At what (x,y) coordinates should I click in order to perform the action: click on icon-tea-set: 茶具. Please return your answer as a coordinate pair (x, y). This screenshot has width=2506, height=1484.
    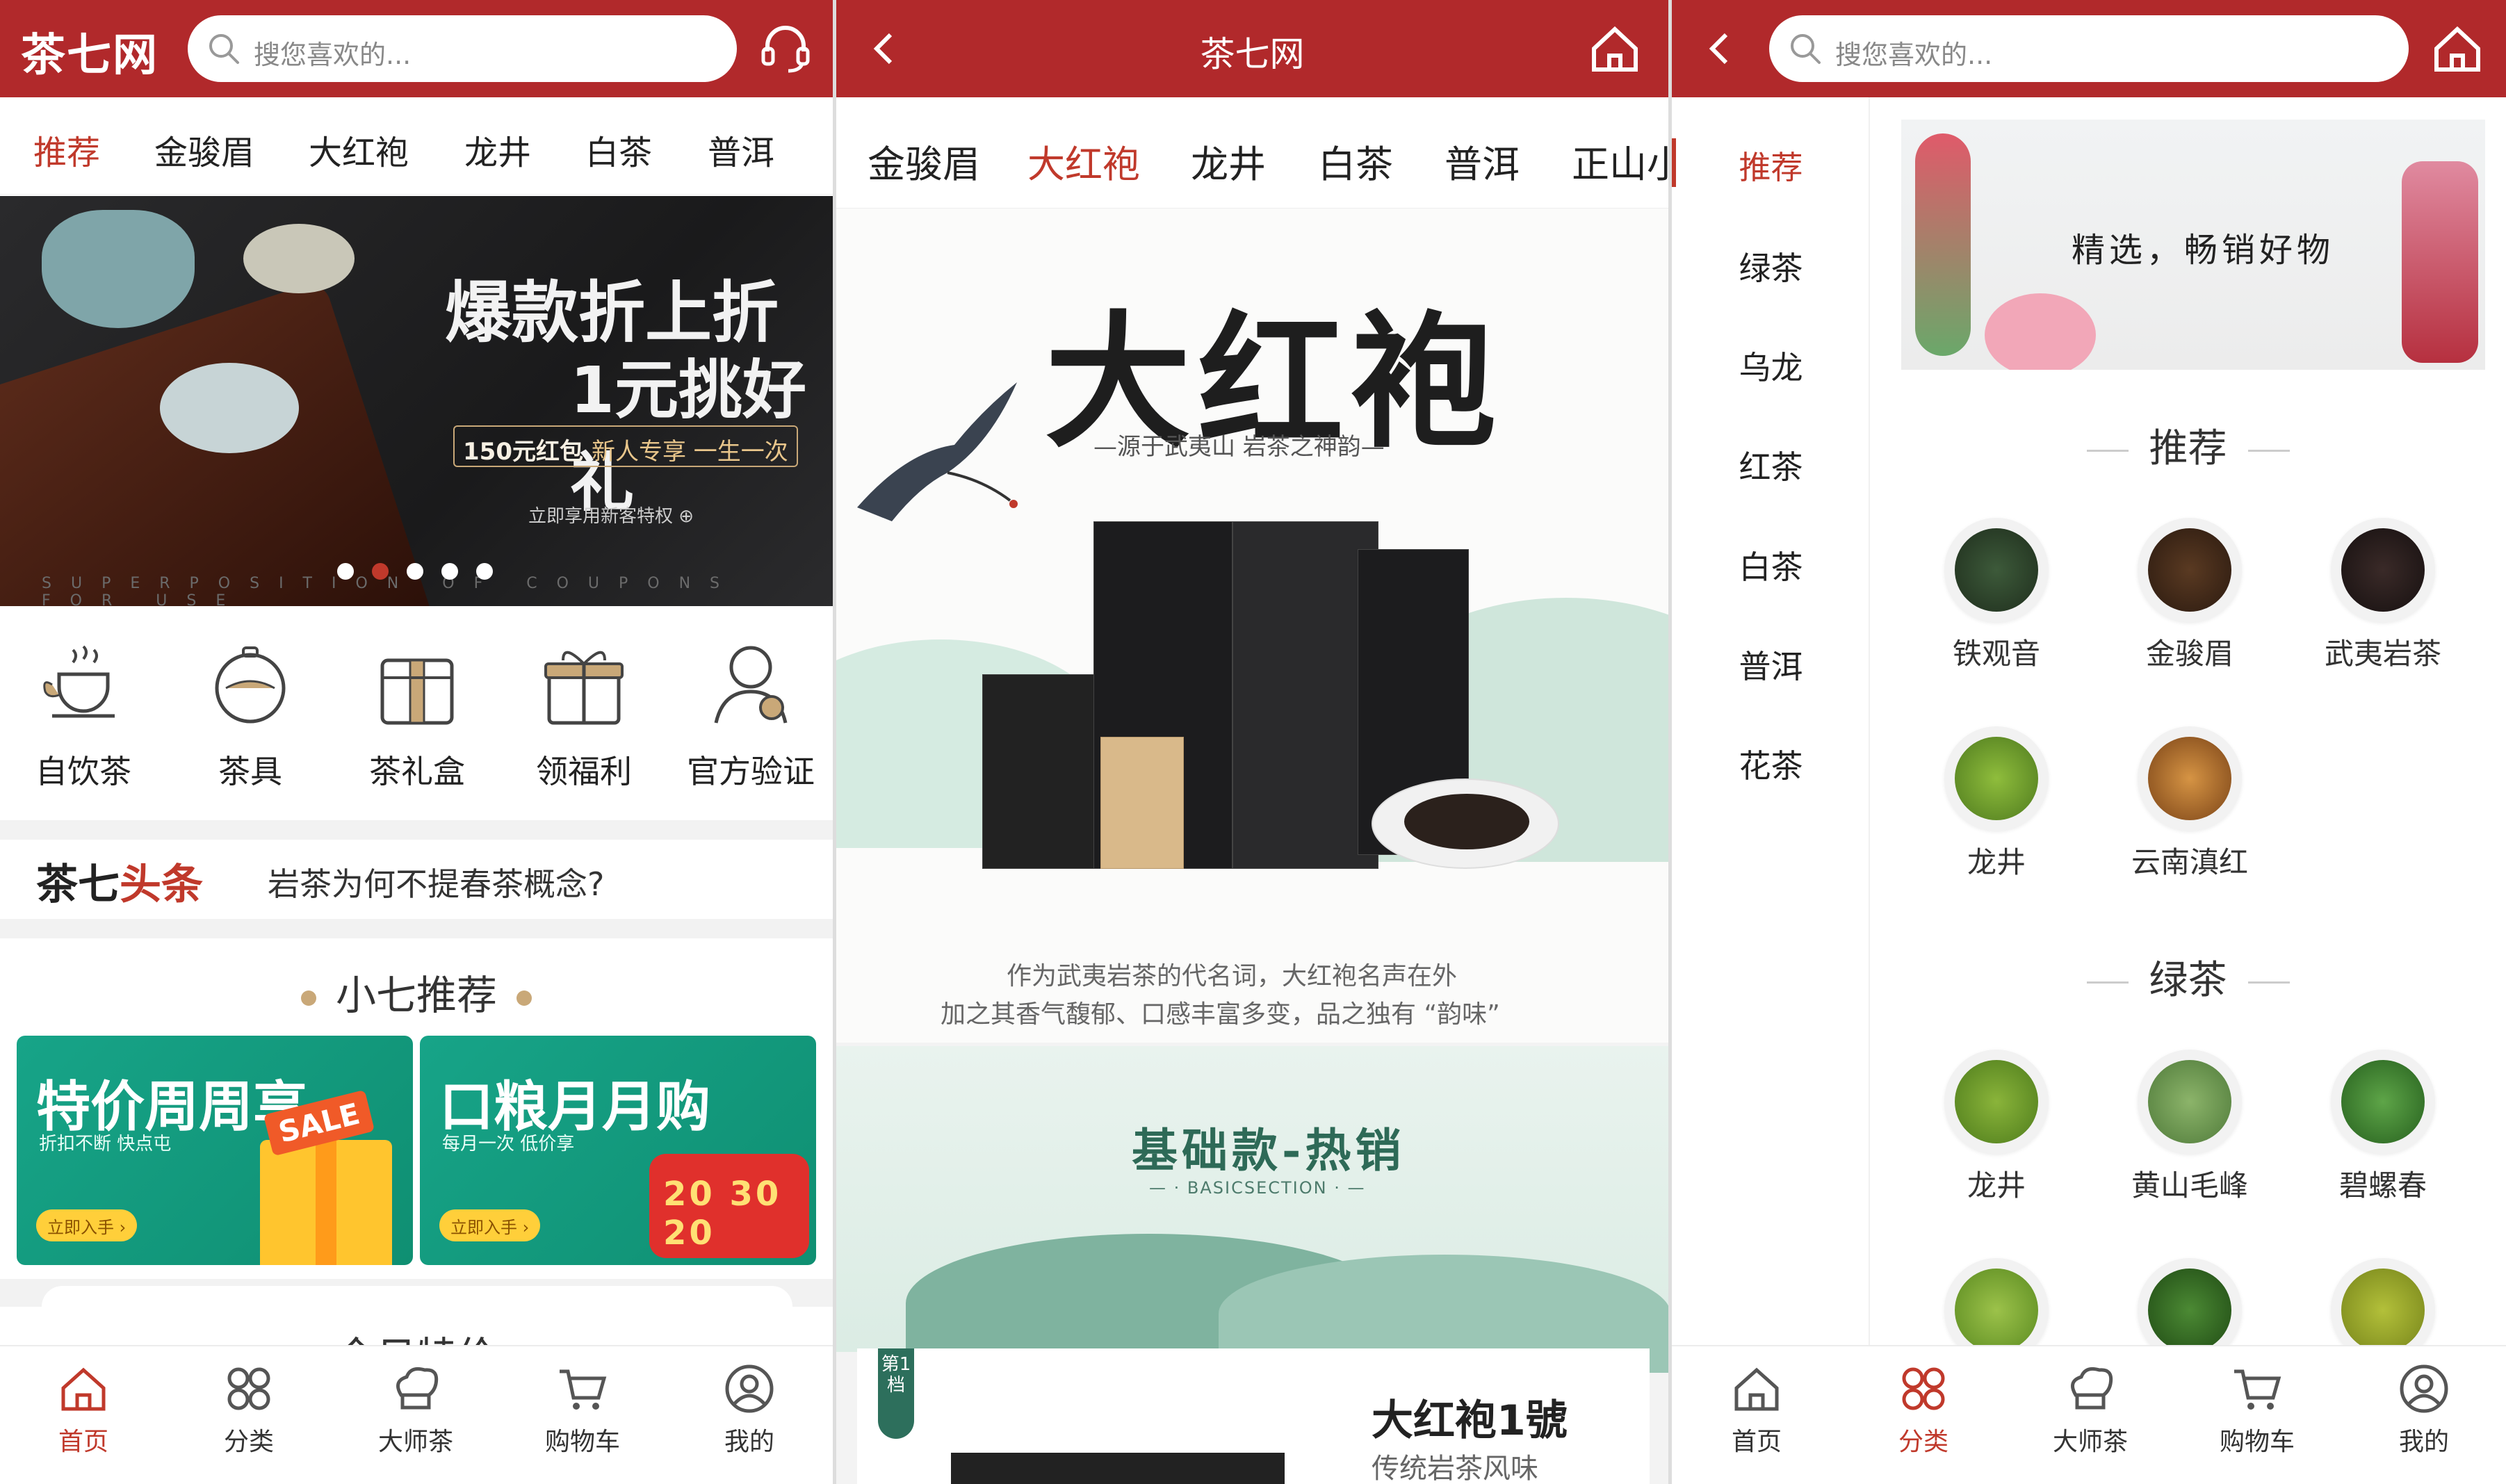
    Looking at the image, I should click on (250, 712).